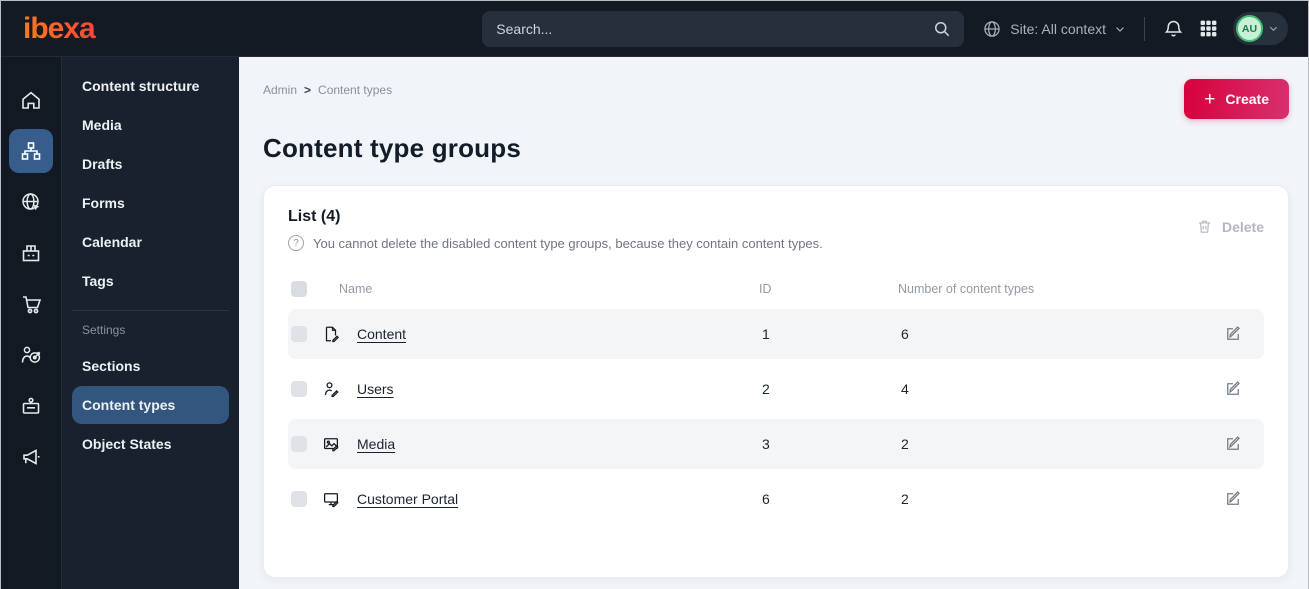  Describe the element at coordinates (150, 444) in the screenshot. I see `sidebar-item-object-states: Object States` at that location.